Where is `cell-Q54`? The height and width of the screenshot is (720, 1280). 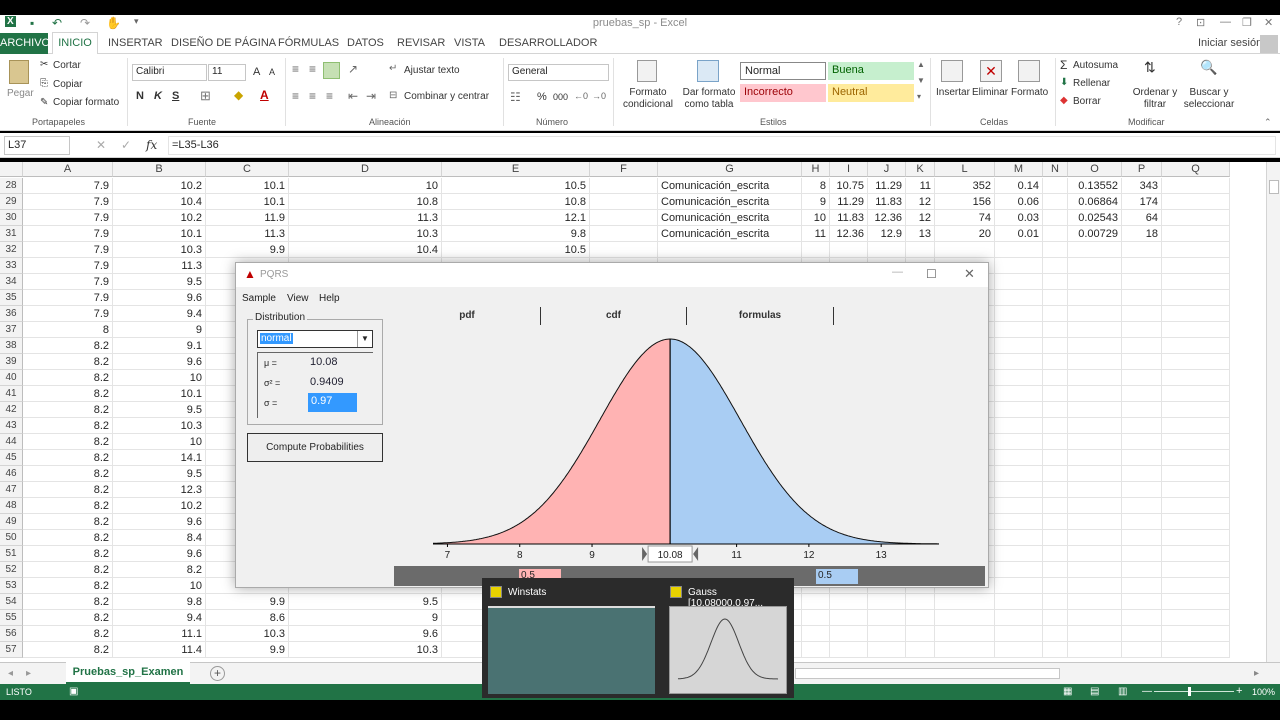
cell-Q54 is located at coordinates (1196, 602).